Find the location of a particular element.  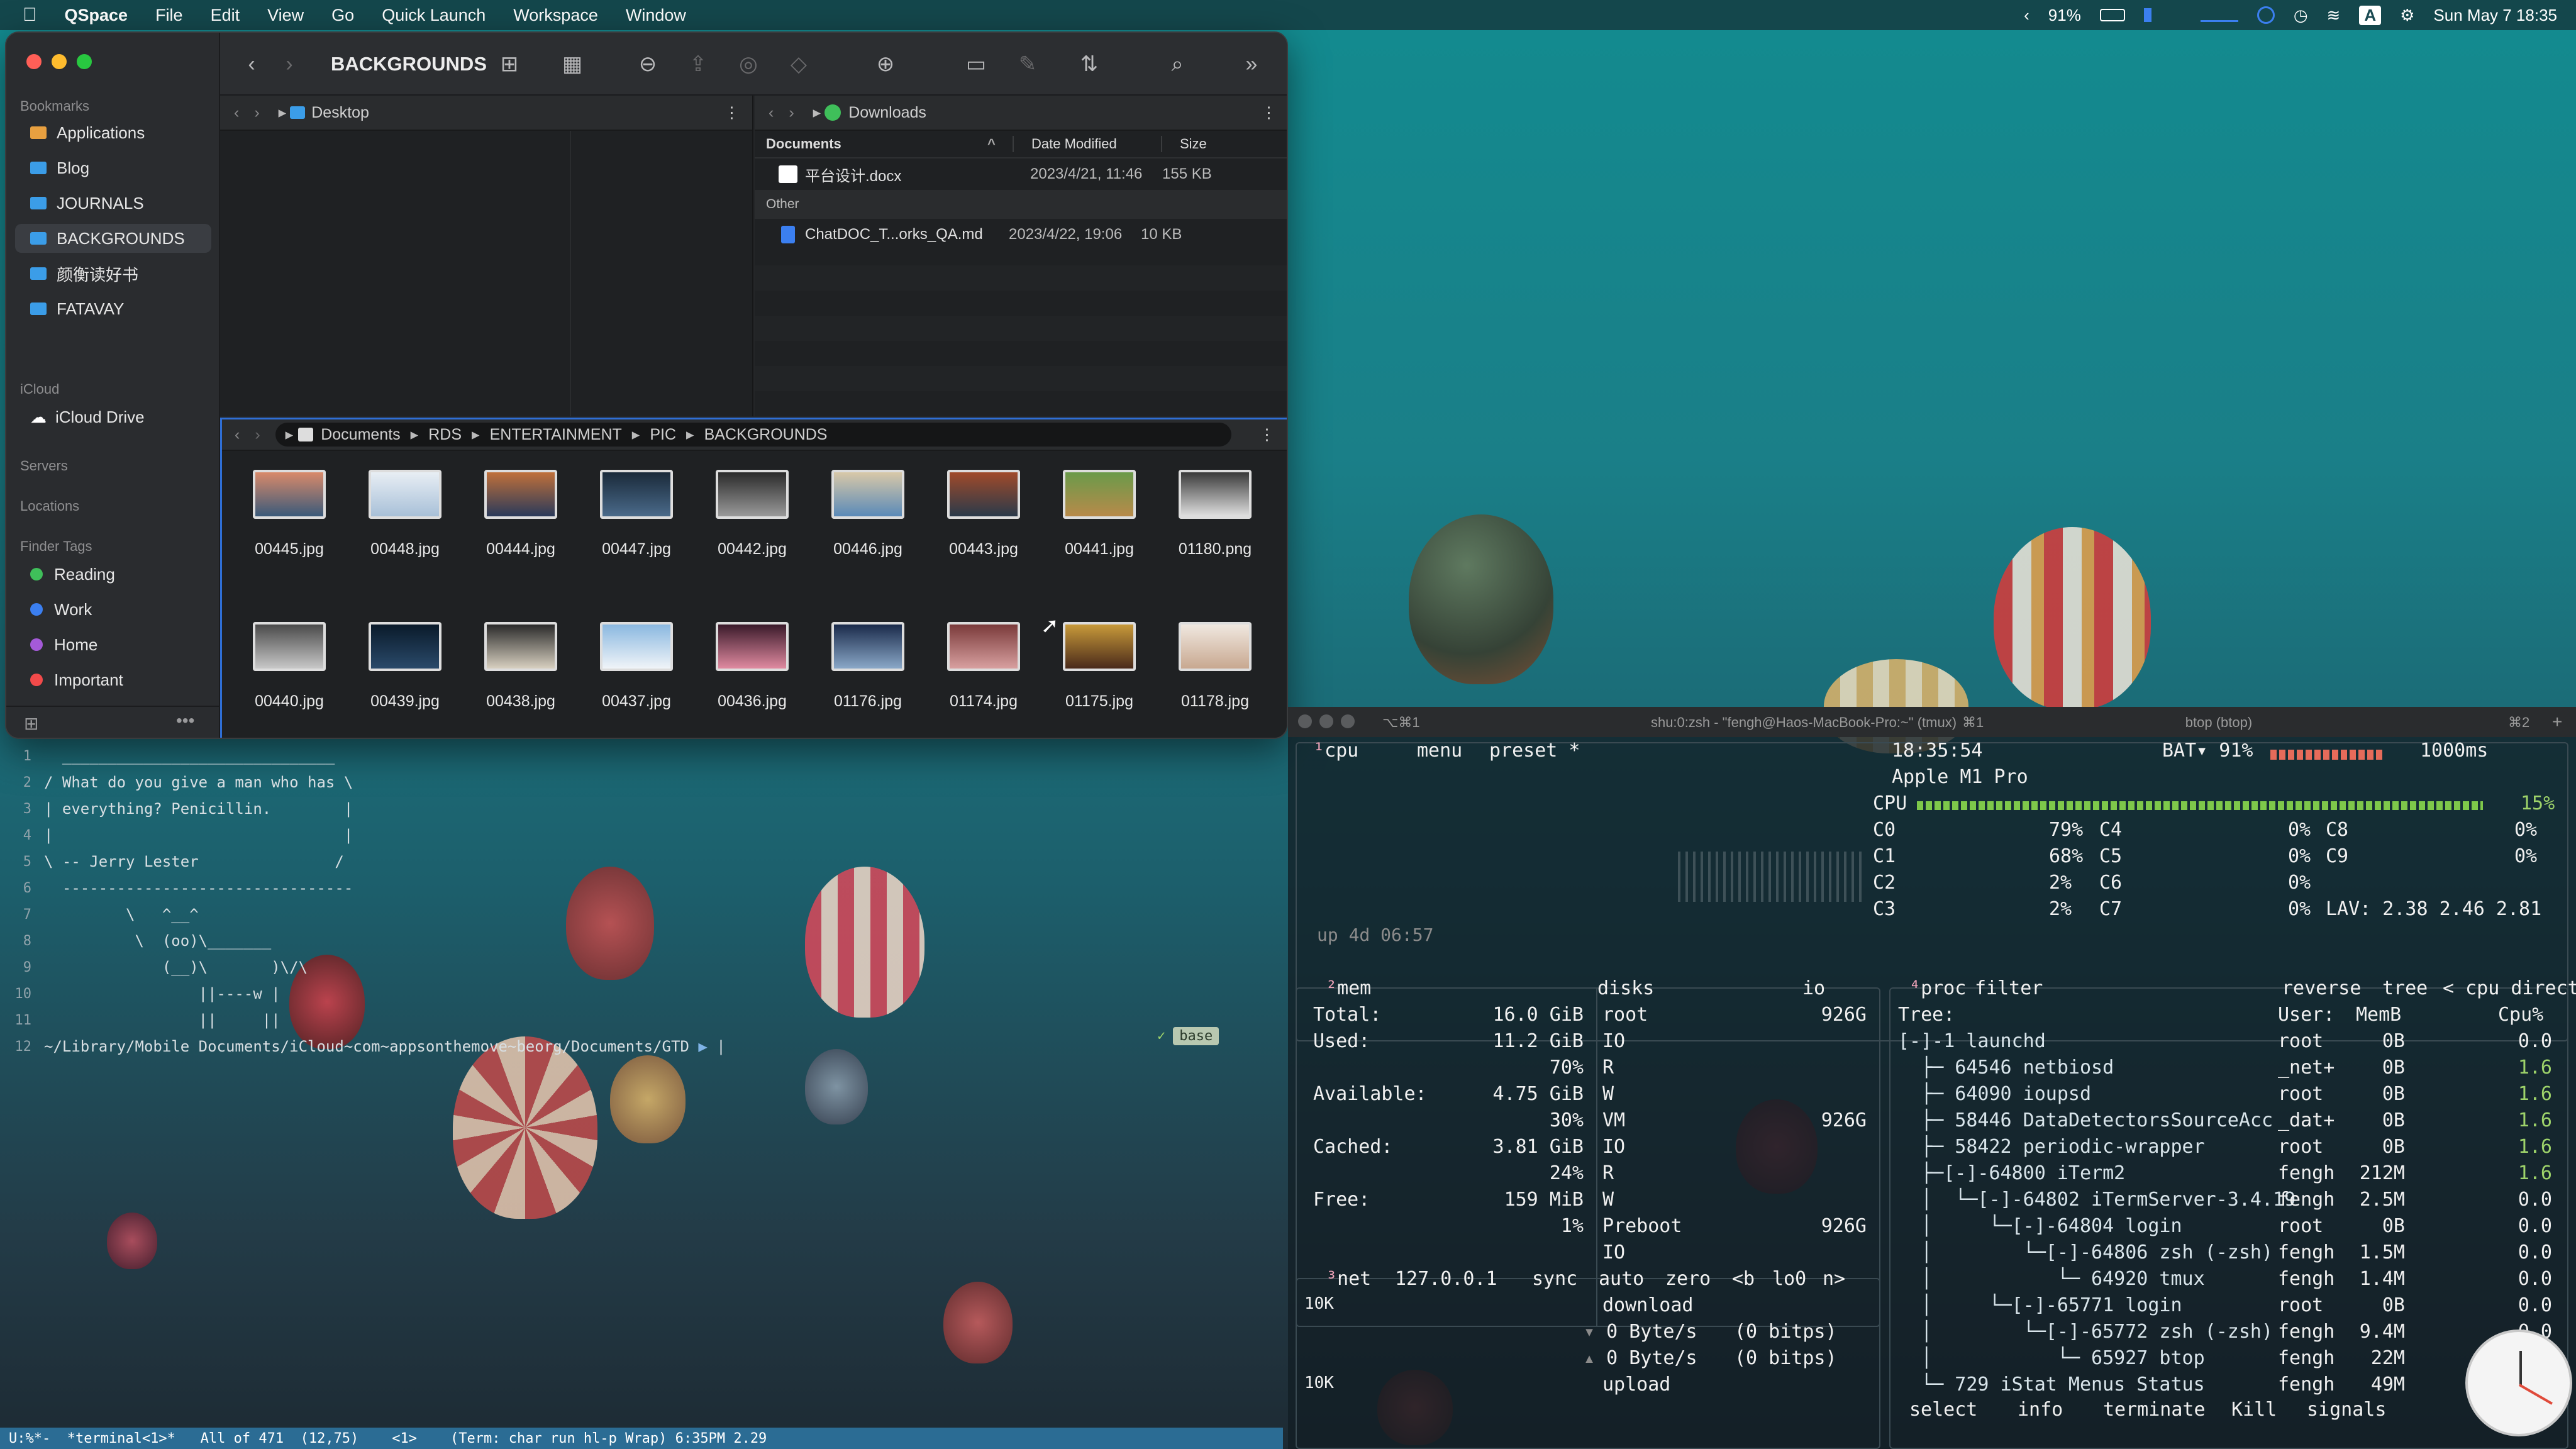

pane-menu-icon: ⋮ is located at coordinates (1269, 112).